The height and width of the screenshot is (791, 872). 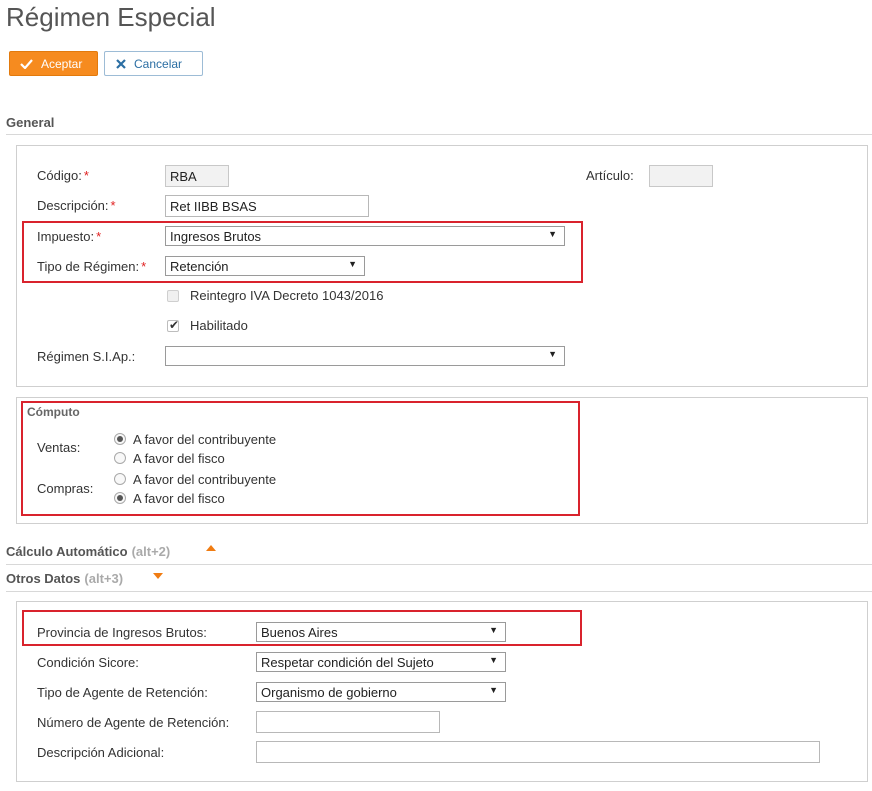 I want to click on calculo-automatico-heading: Cálculo Automático (alt+2), so click(x=88, y=551).